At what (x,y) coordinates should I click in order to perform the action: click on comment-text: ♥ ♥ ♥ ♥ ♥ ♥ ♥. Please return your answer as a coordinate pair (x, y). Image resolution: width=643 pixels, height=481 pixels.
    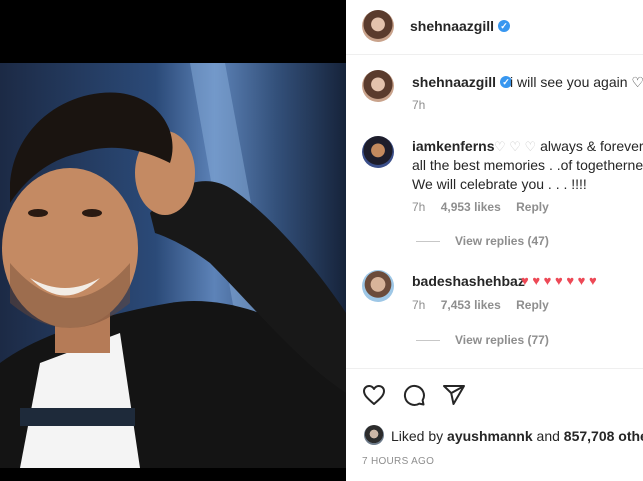
    Looking at the image, I should click on (559, 280).